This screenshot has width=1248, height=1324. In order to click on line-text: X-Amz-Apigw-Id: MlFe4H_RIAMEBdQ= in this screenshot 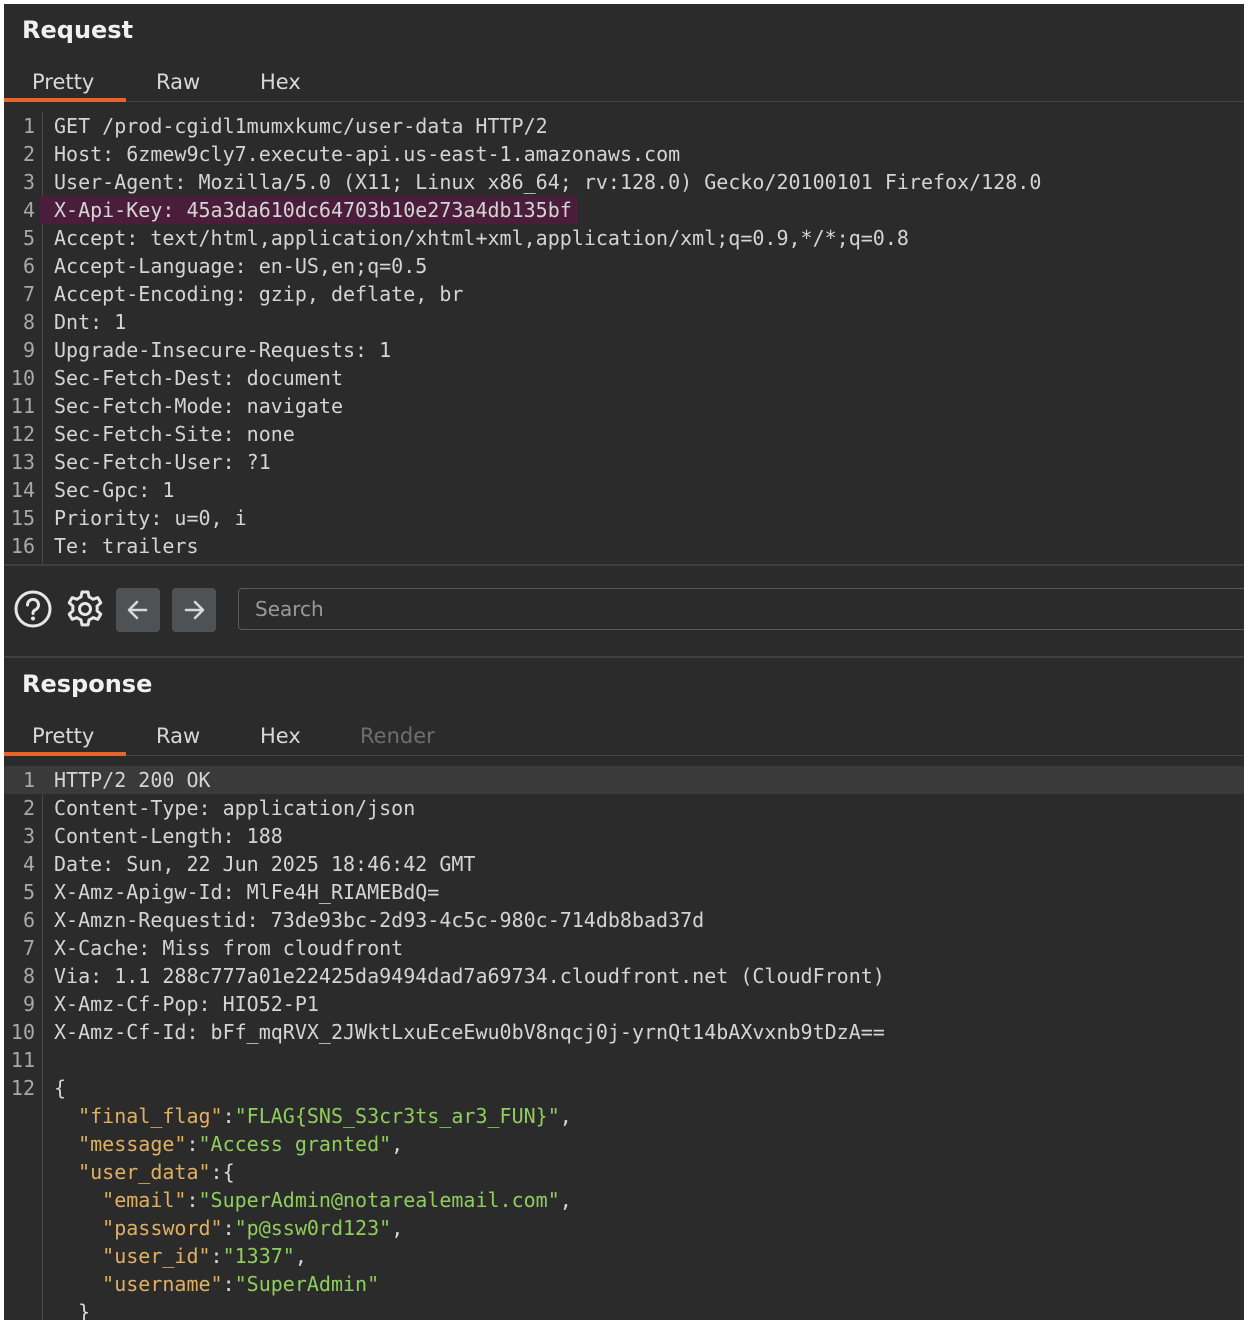, I will do `click(246, 892)`.